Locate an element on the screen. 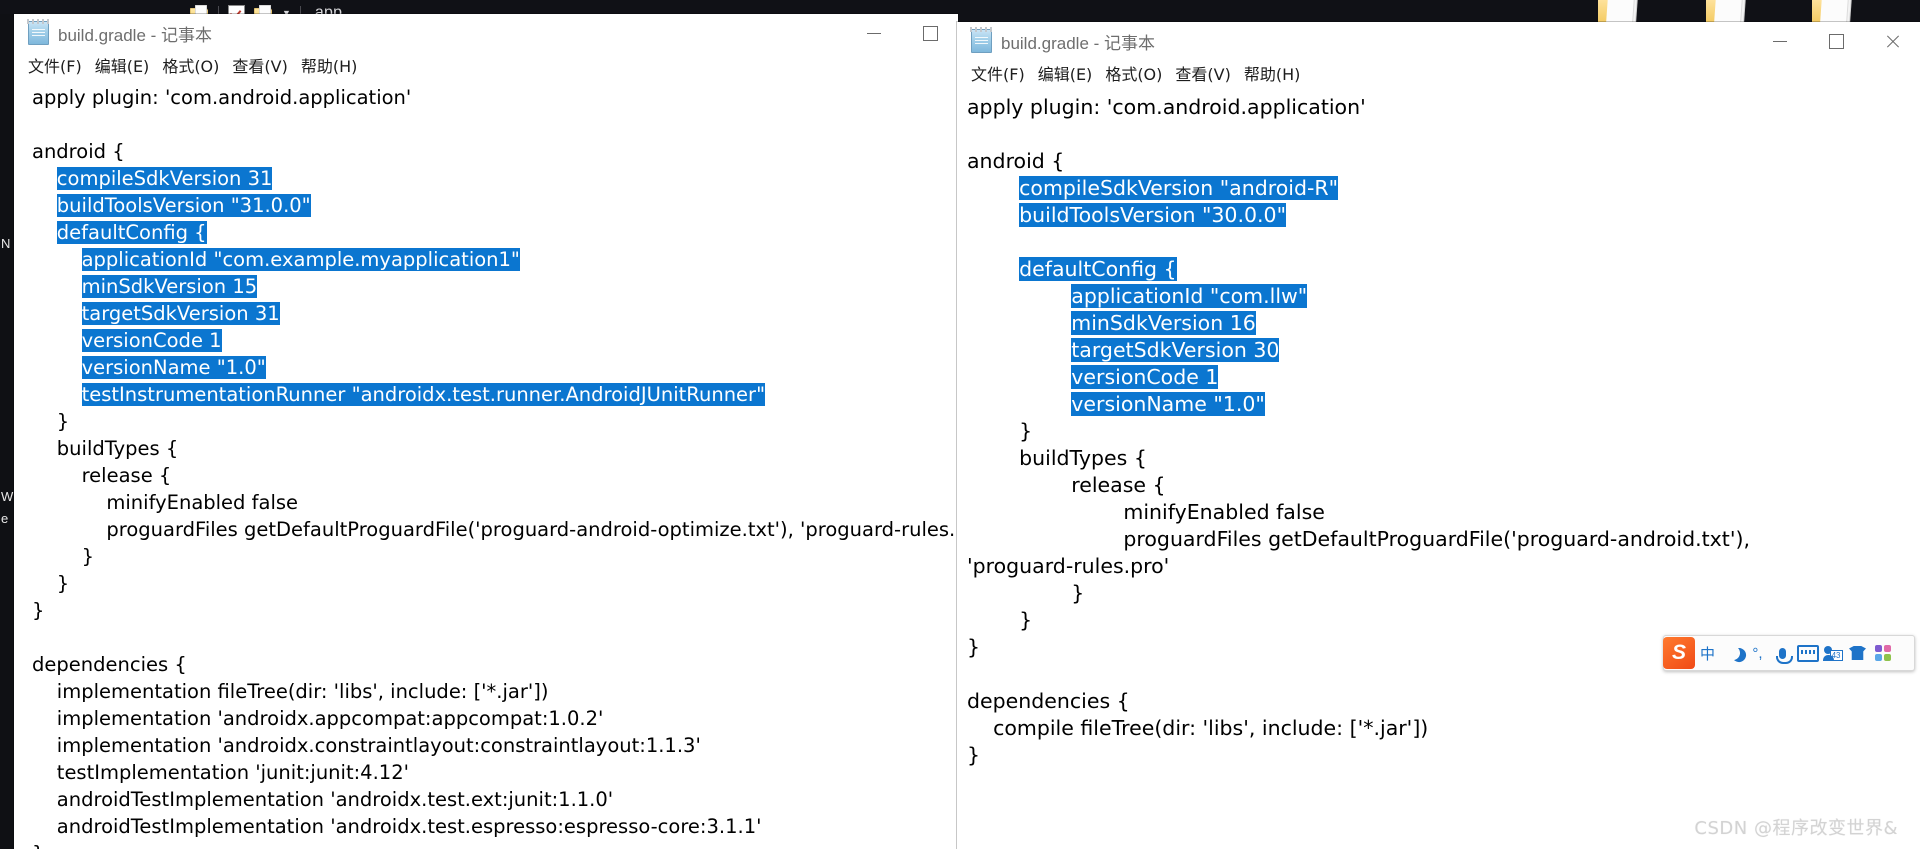  chinese-mode-icon: 中 is located at coordinates (1707, 653).